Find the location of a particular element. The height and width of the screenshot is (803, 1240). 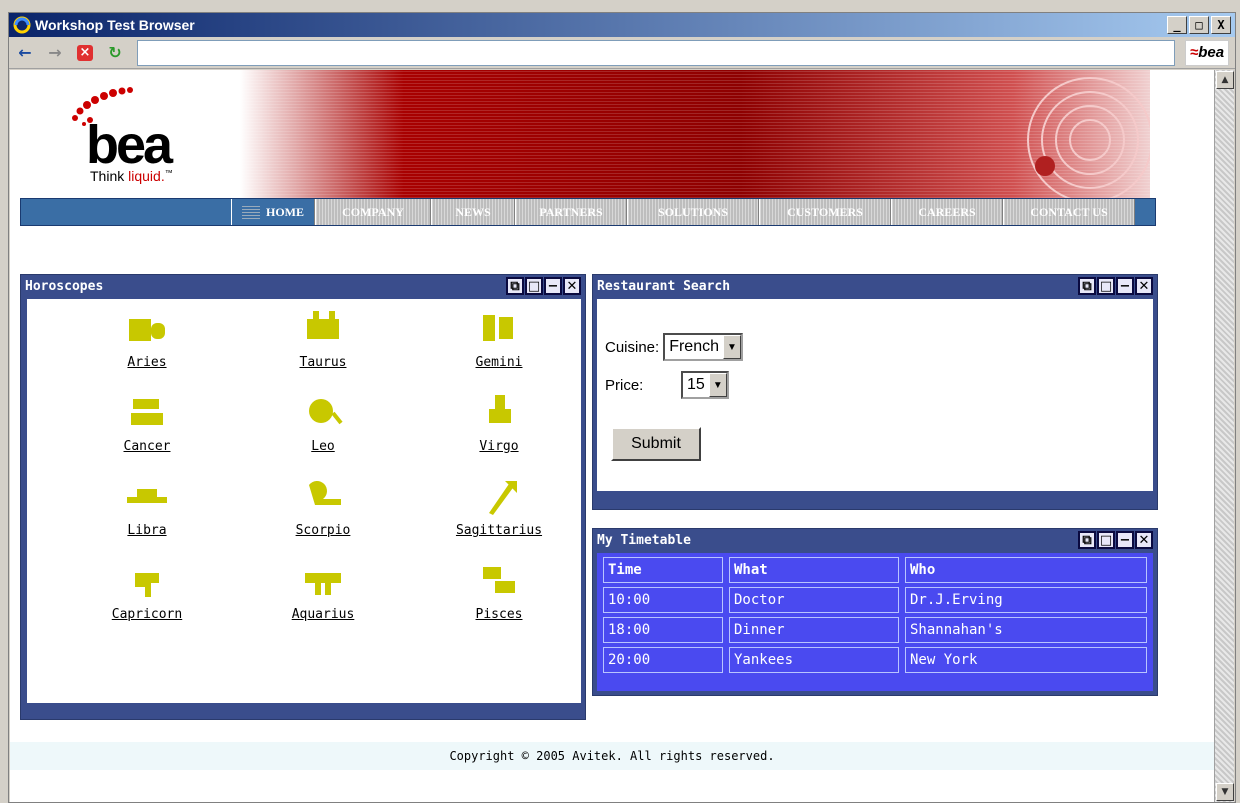

sign-gemini: Gemini is located at coordinates (499, 349).